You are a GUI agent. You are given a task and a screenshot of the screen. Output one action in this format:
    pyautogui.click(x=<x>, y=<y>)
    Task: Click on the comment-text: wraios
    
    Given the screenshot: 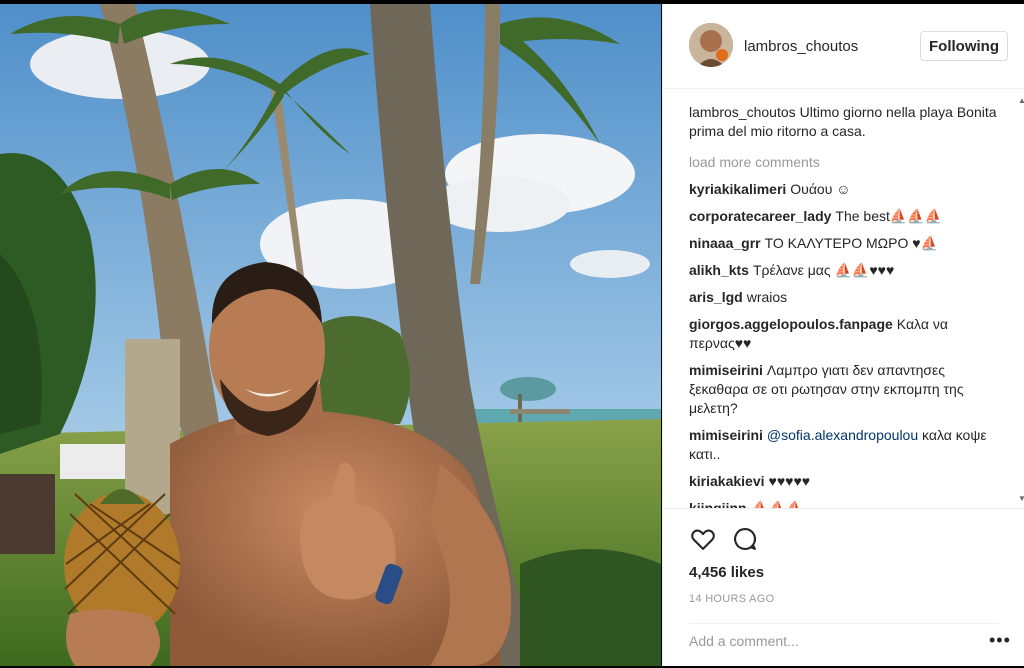 What is the action you would take?
    pyautogui.click(x=767, y=297)
    